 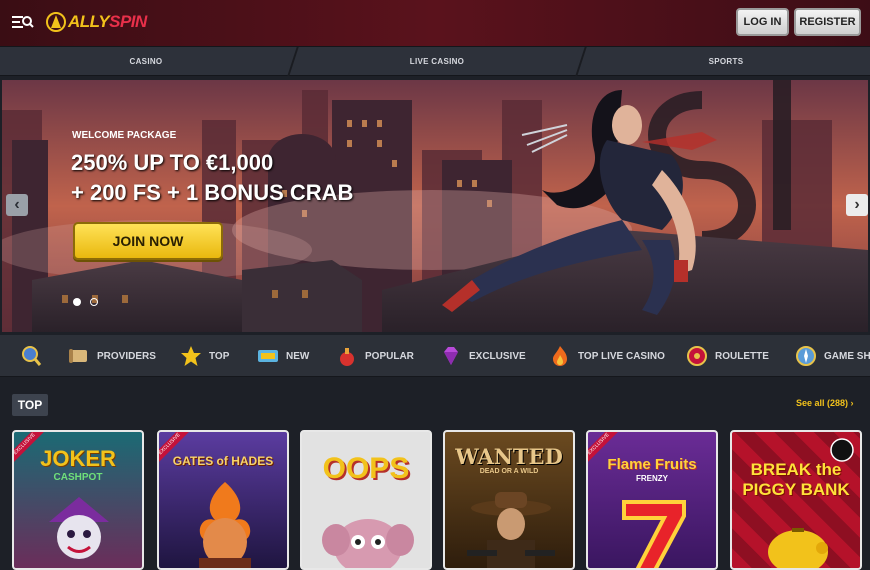 I want to click on category-search, so click(x=31, y=356).